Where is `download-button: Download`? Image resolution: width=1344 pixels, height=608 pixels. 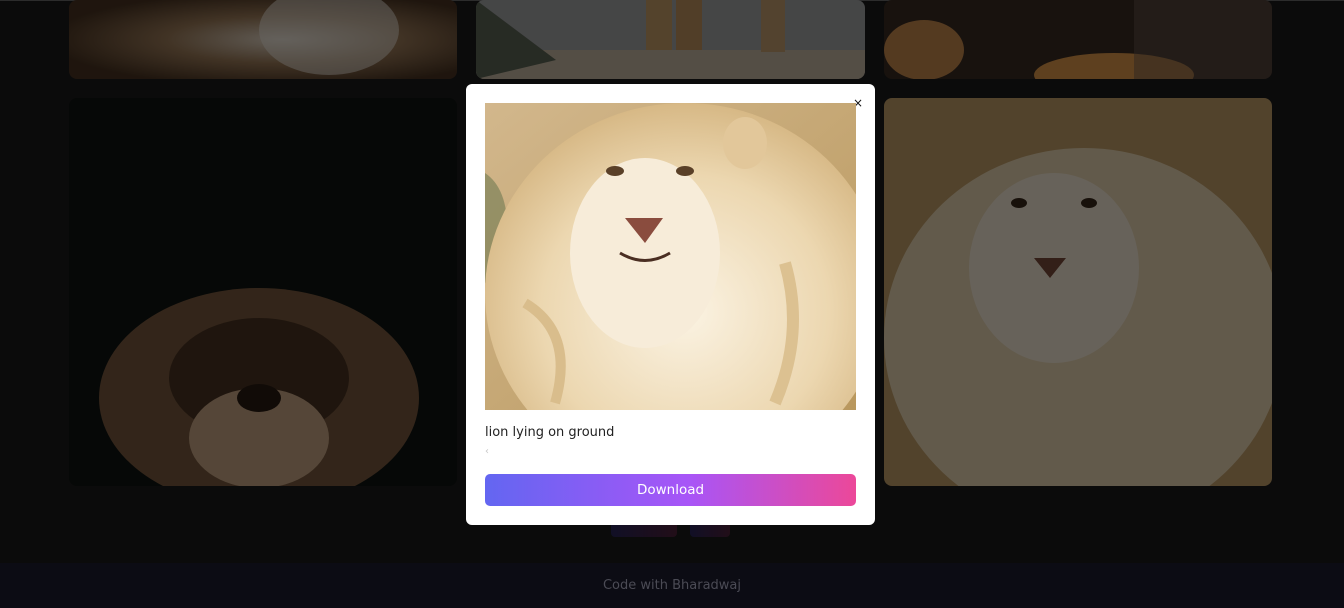
download-button: Download is located at coordinates (670, 490).